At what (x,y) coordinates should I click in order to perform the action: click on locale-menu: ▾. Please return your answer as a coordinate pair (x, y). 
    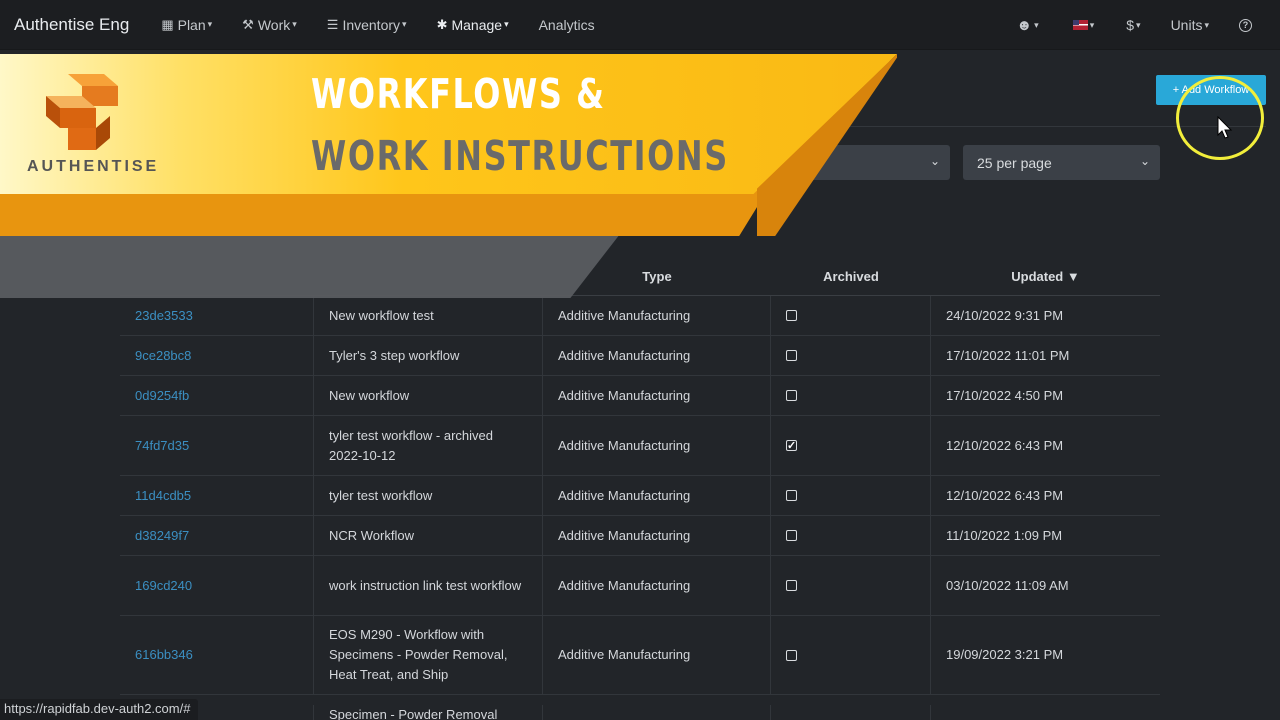
    Looking at the image, I should click on (1083, 25).